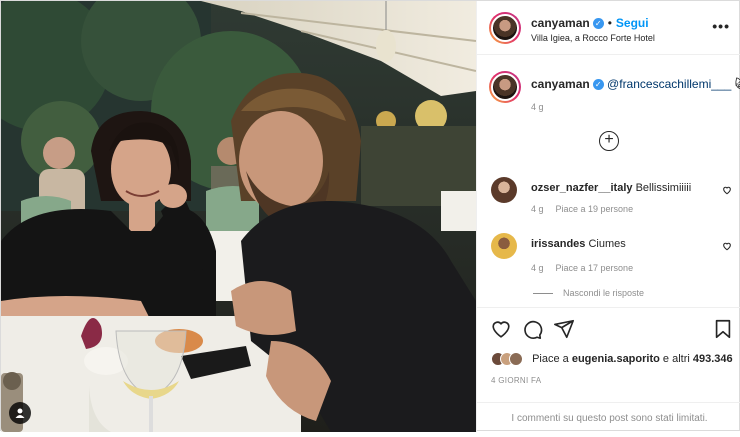 Image resolution: width=740 pixels, height=437 pixels. What do you see at coordinates (595, 268) in the screenshot?
I see `comment-likes: Piace a 17 persone` at bounding box center [595, 268].